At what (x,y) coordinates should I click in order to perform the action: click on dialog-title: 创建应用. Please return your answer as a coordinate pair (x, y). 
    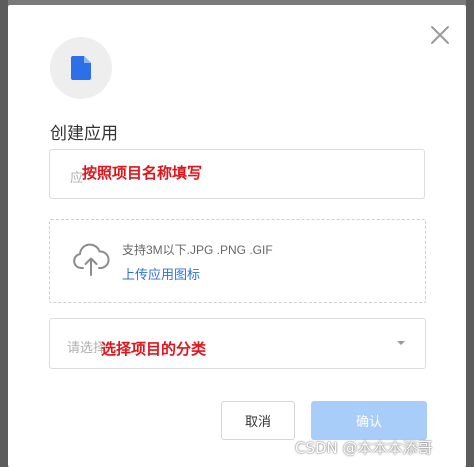
    Looking at the image, I should click on (84, 133).